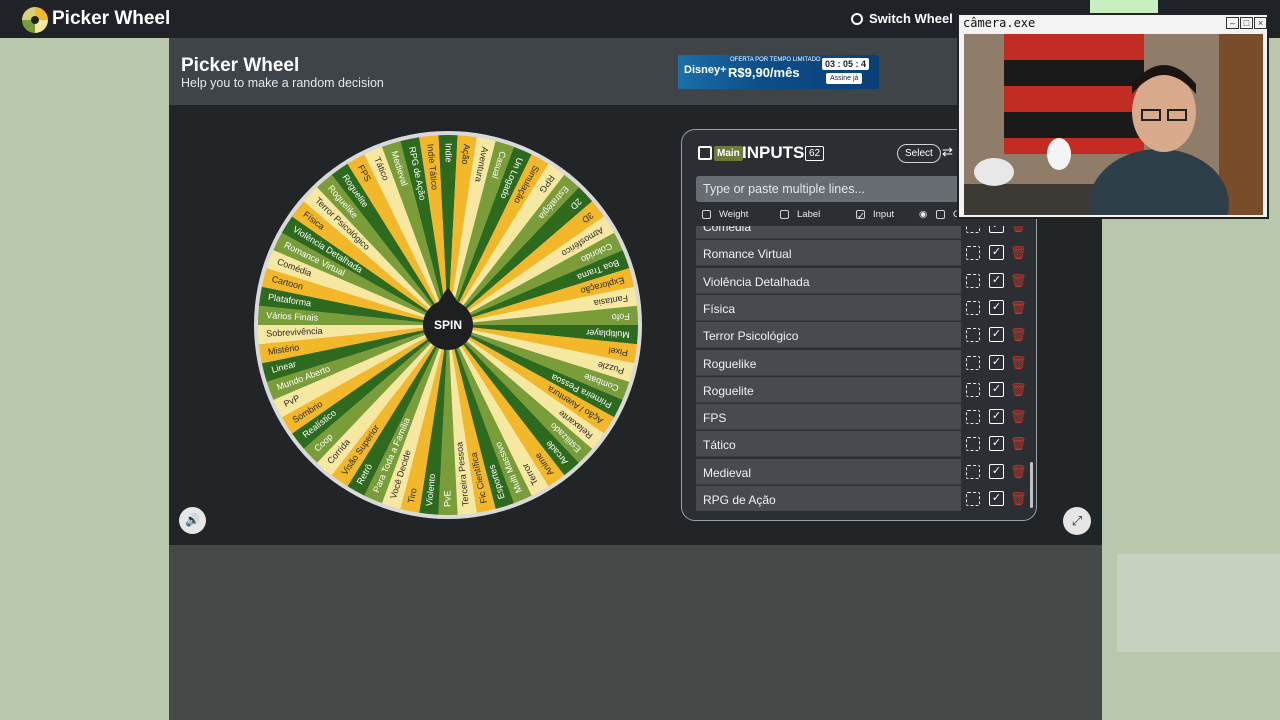 Image resolution: width=1280 pixels, height=720 pixels. What do you see at coordinates (844, 78) in the screenshot?
I see `ad-cta-button: Assine já` at bounding box center [844, 78].